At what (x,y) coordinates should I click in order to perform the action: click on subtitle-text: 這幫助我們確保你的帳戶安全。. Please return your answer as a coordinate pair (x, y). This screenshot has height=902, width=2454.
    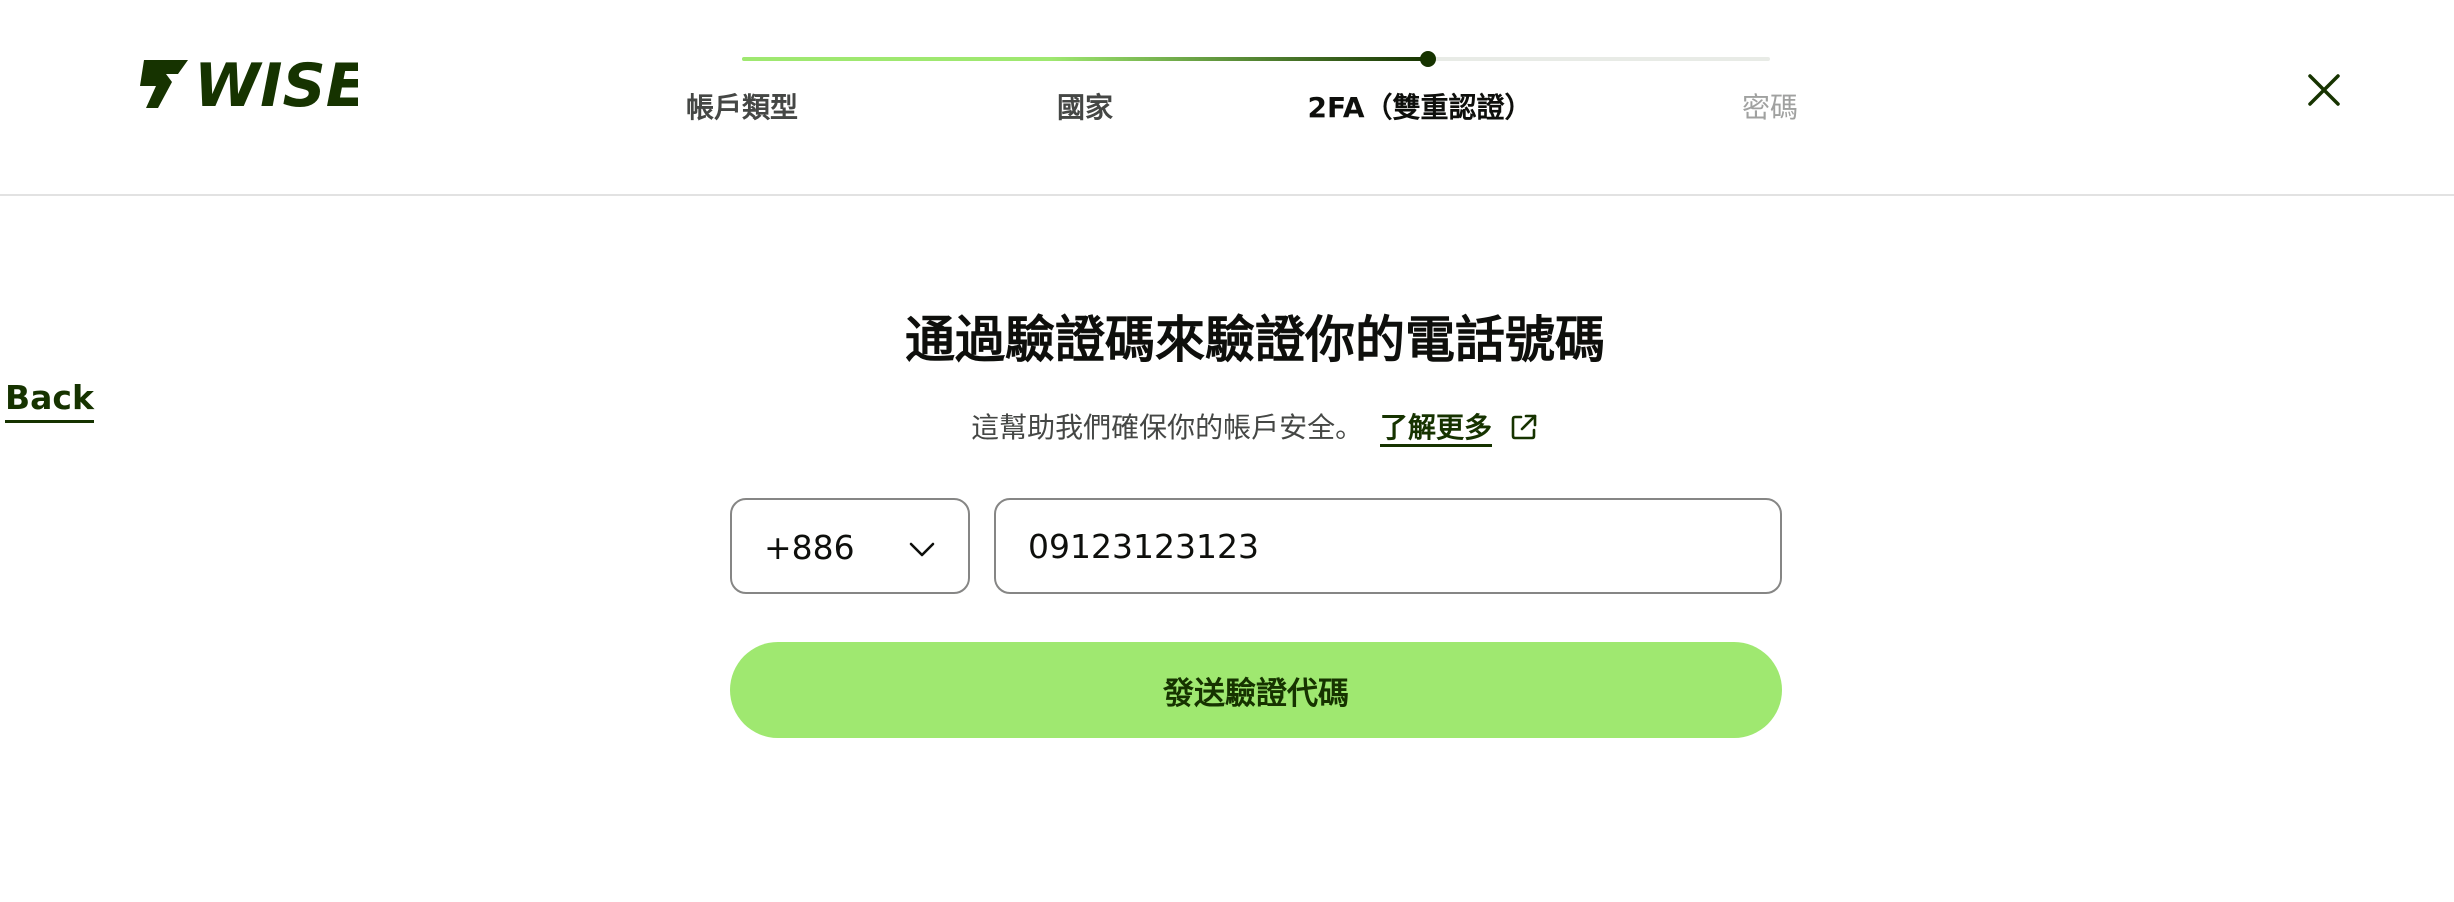
    Looking at the image, I should click on (1167, 427).